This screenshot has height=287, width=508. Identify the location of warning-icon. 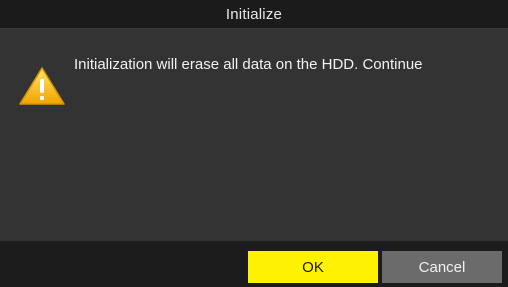
(42, 86).